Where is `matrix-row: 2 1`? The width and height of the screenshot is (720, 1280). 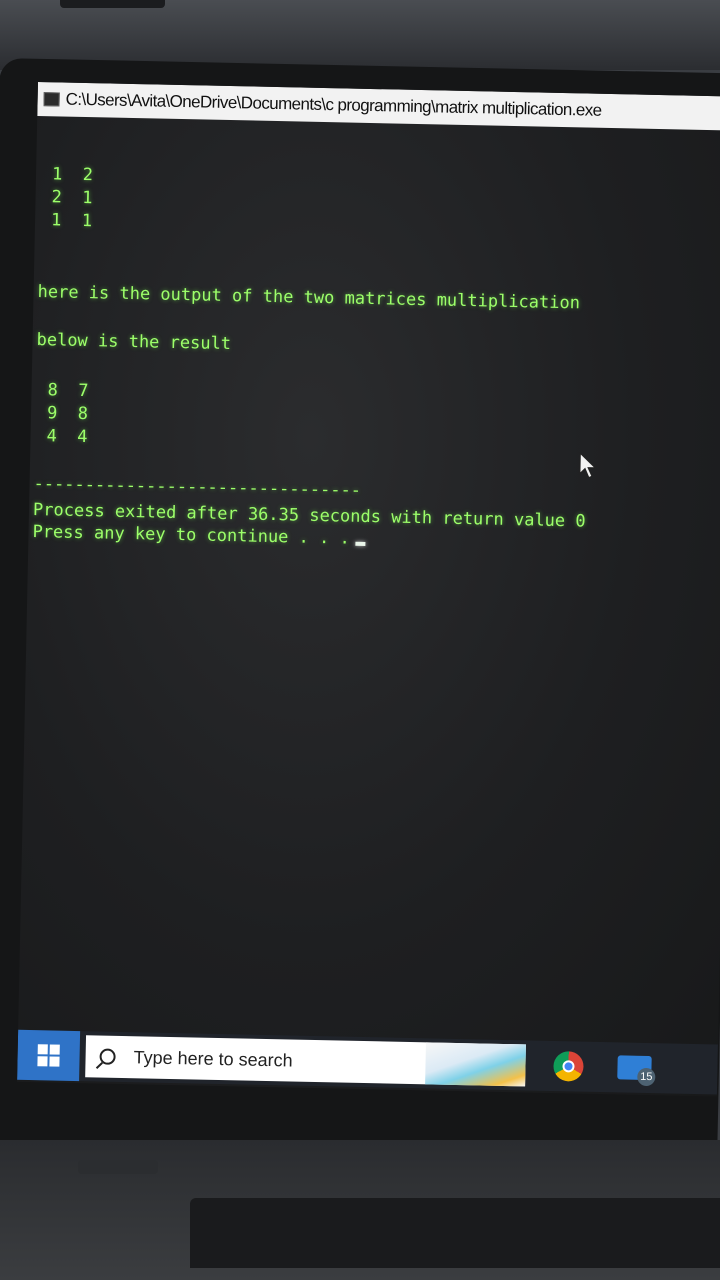 matrix-row: 2 1 is located at coordinates (72, 198).